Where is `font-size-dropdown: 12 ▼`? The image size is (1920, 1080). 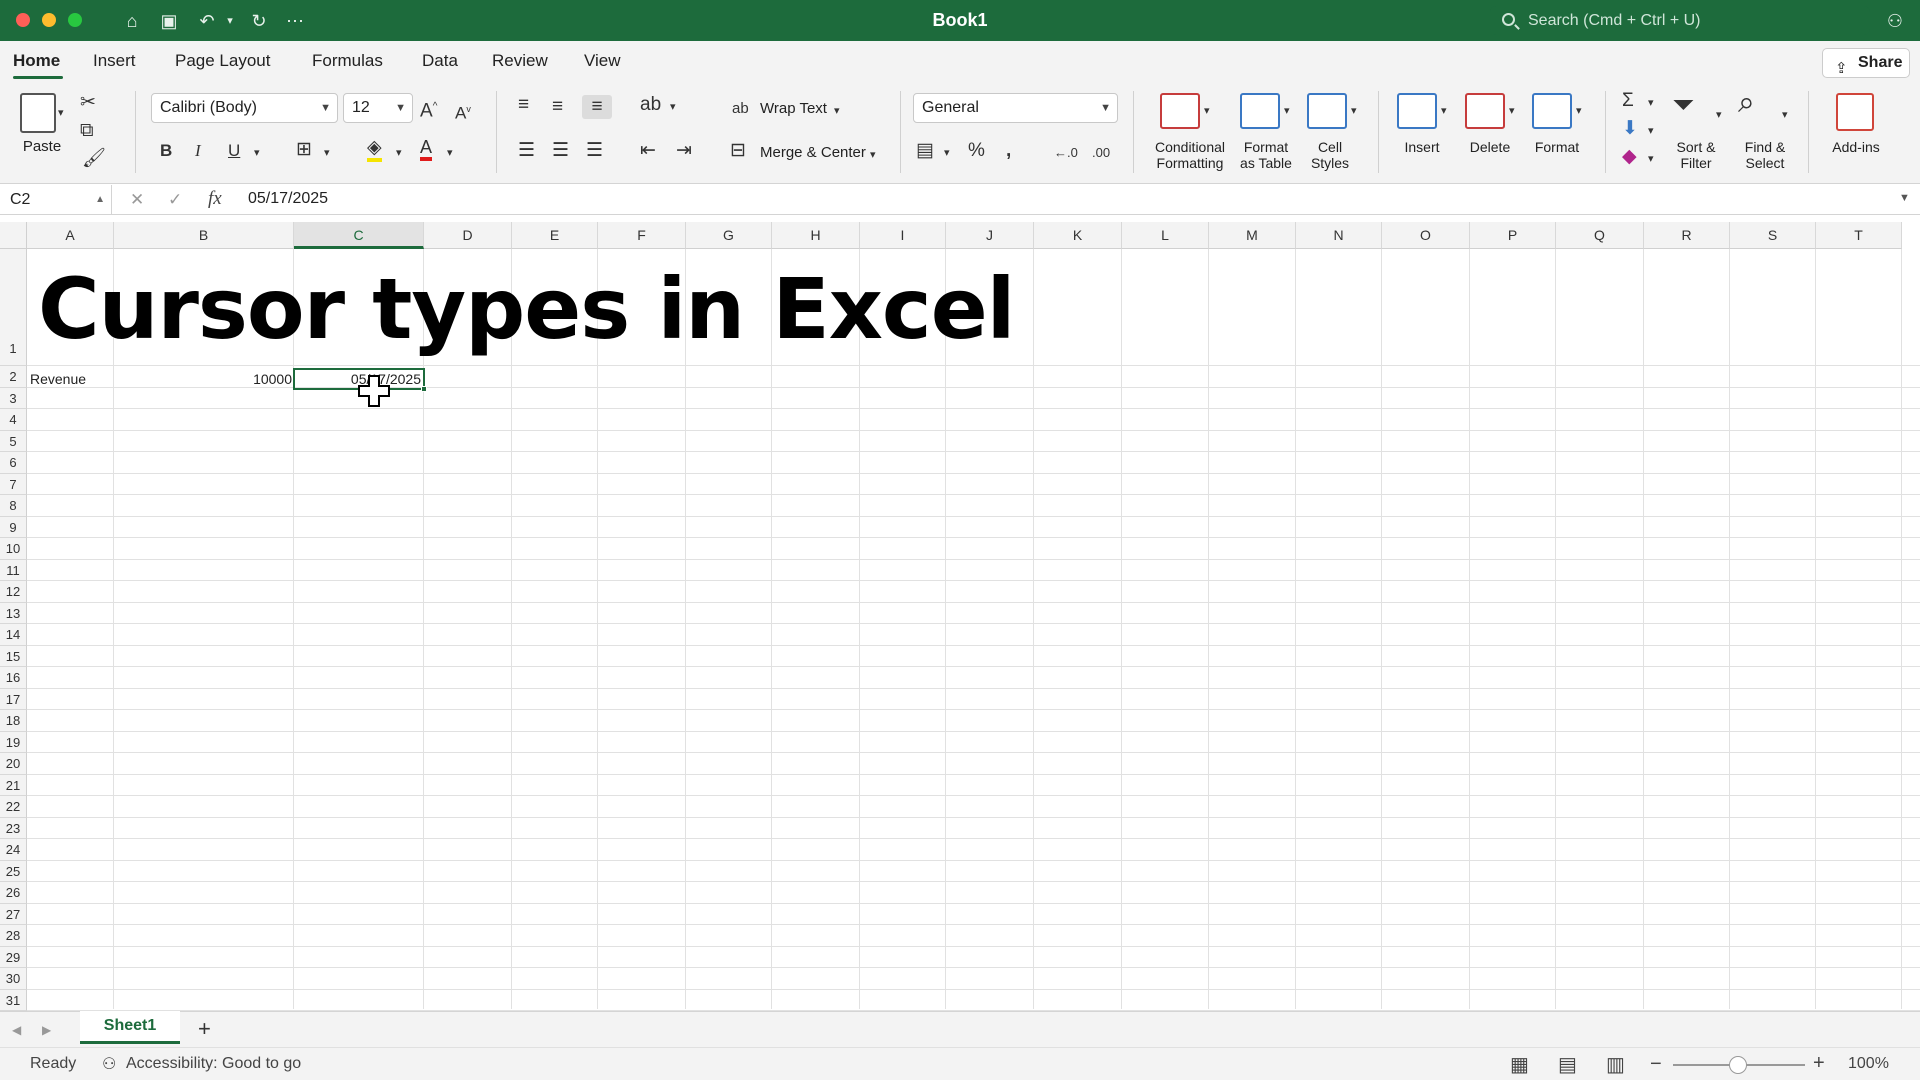
font-size-dropdown: 12 ▼ is located at coordinates (378, 108).